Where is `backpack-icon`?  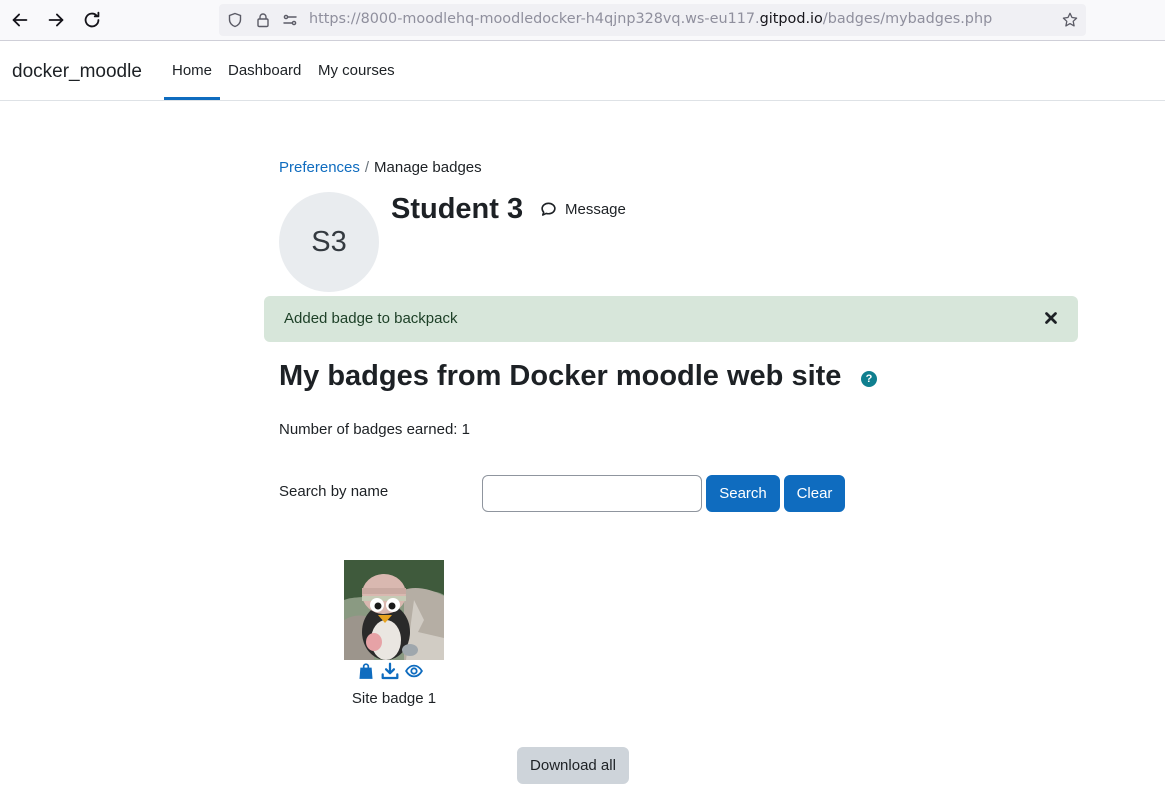 backpack-icon is located at coordinates (366, 671).